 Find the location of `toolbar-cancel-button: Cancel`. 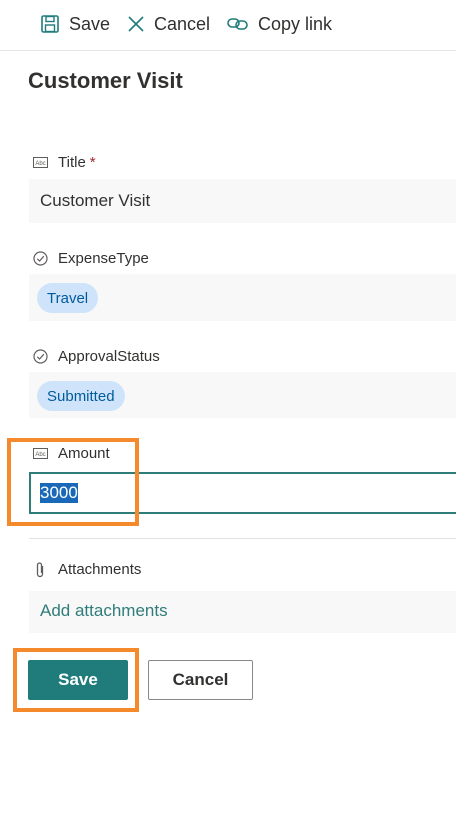

toolbar-cancel-button: Cancel is located at coordinates (168, 24).